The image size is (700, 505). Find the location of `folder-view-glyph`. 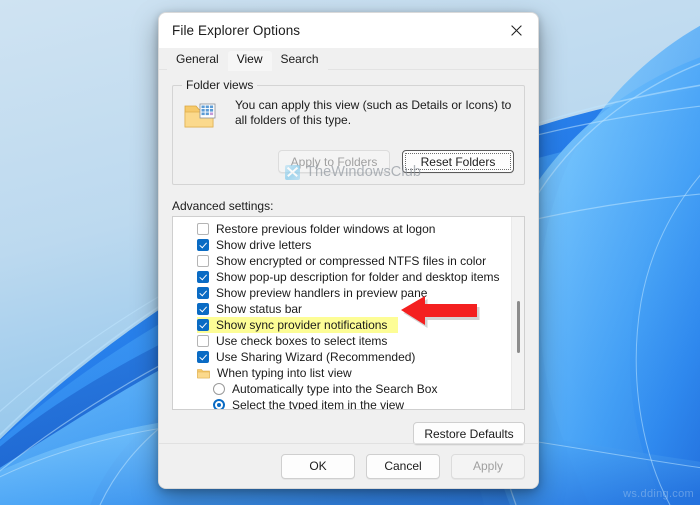

folder-view-glyph is located at coordinates (200, 115).